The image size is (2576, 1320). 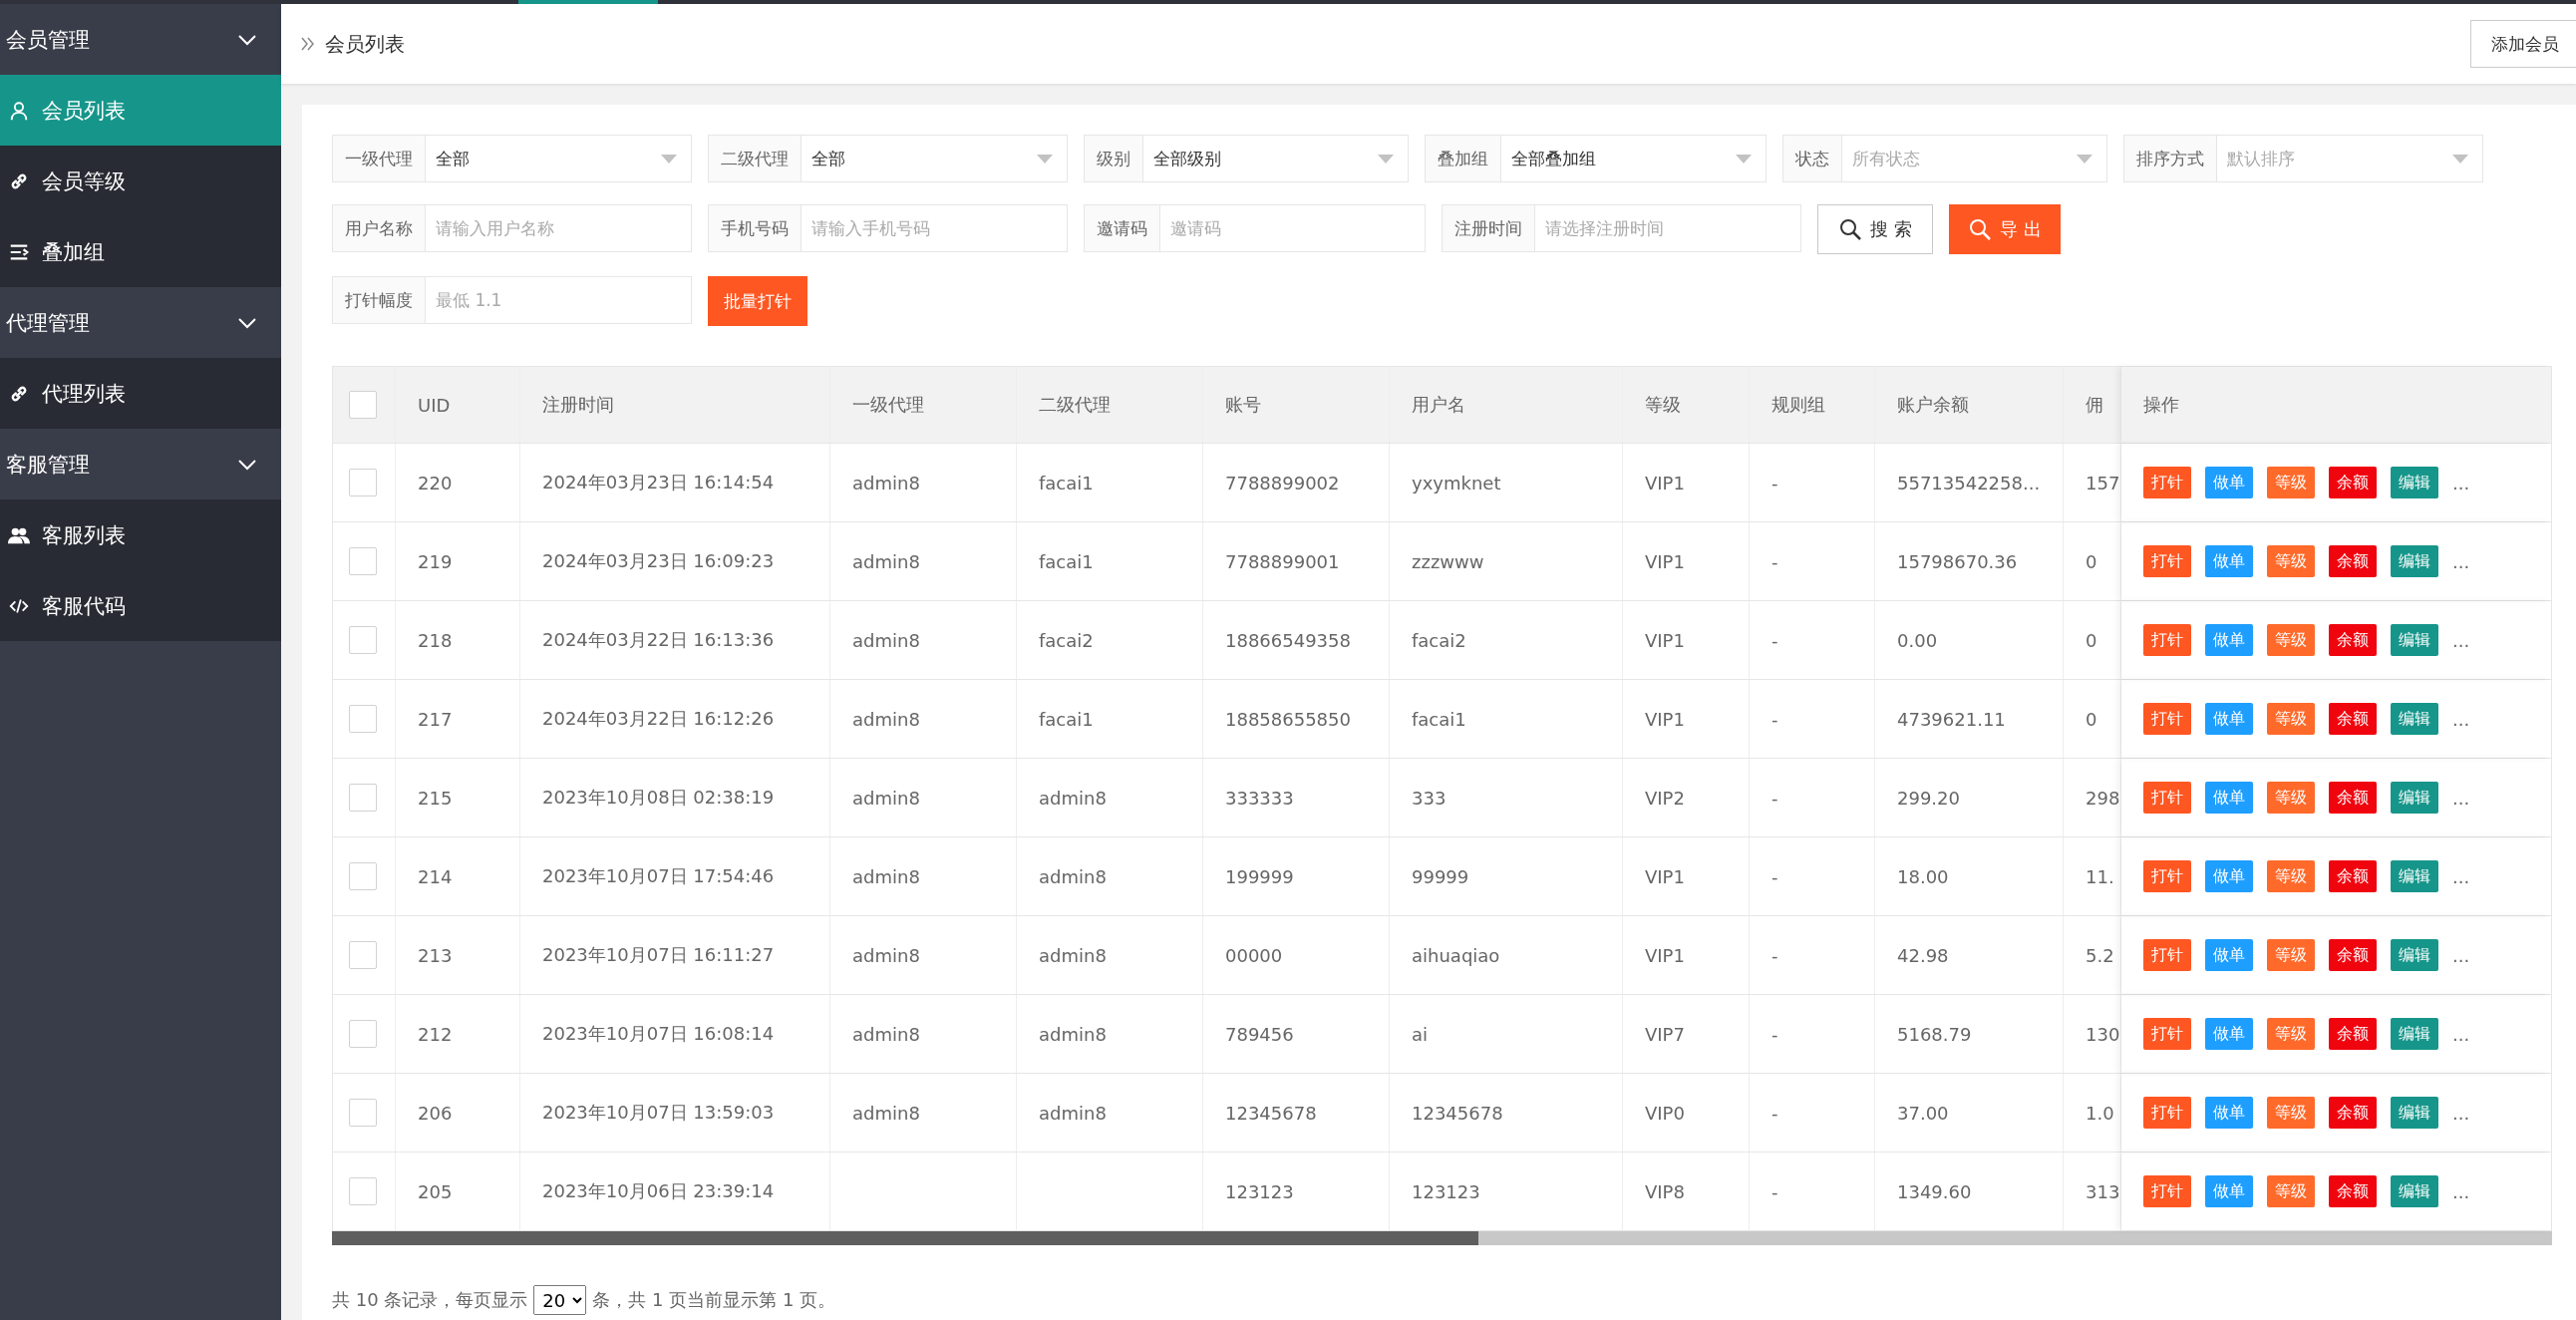 What do you see at coordinates (140, 393) in the screenshot?
I see `menu-item: 代理列表` at bounding box center [140, 393].